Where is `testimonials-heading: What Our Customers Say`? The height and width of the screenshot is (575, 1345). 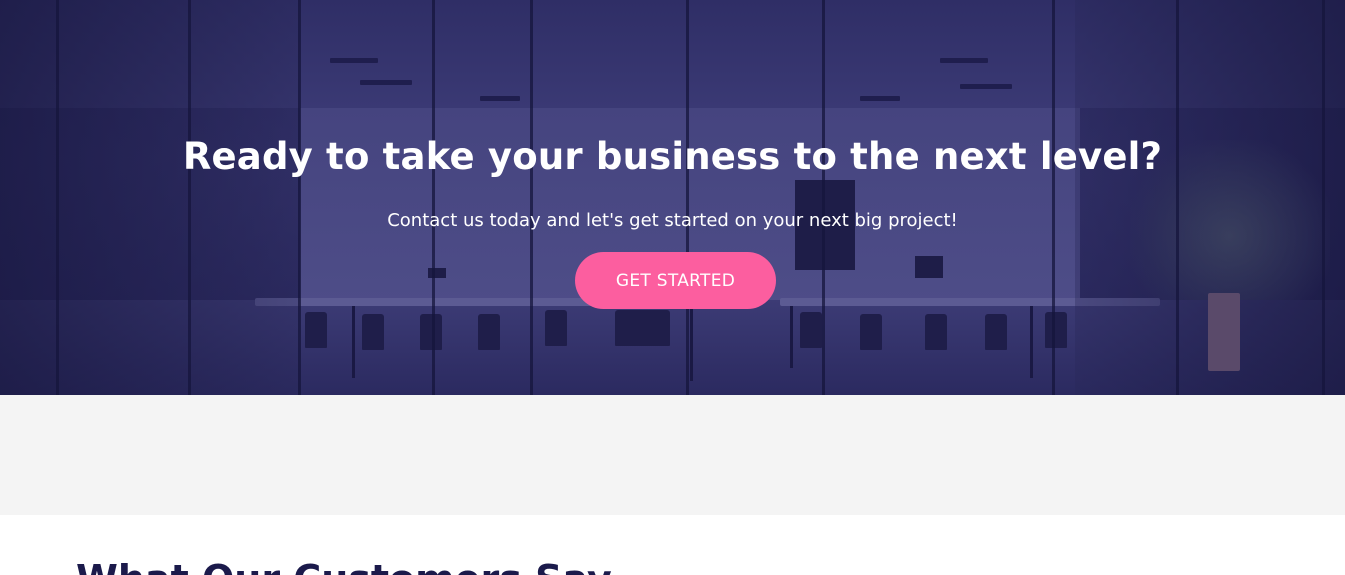
testimonials-heading: What Our Customers Say is located at coordinates (344, 565).